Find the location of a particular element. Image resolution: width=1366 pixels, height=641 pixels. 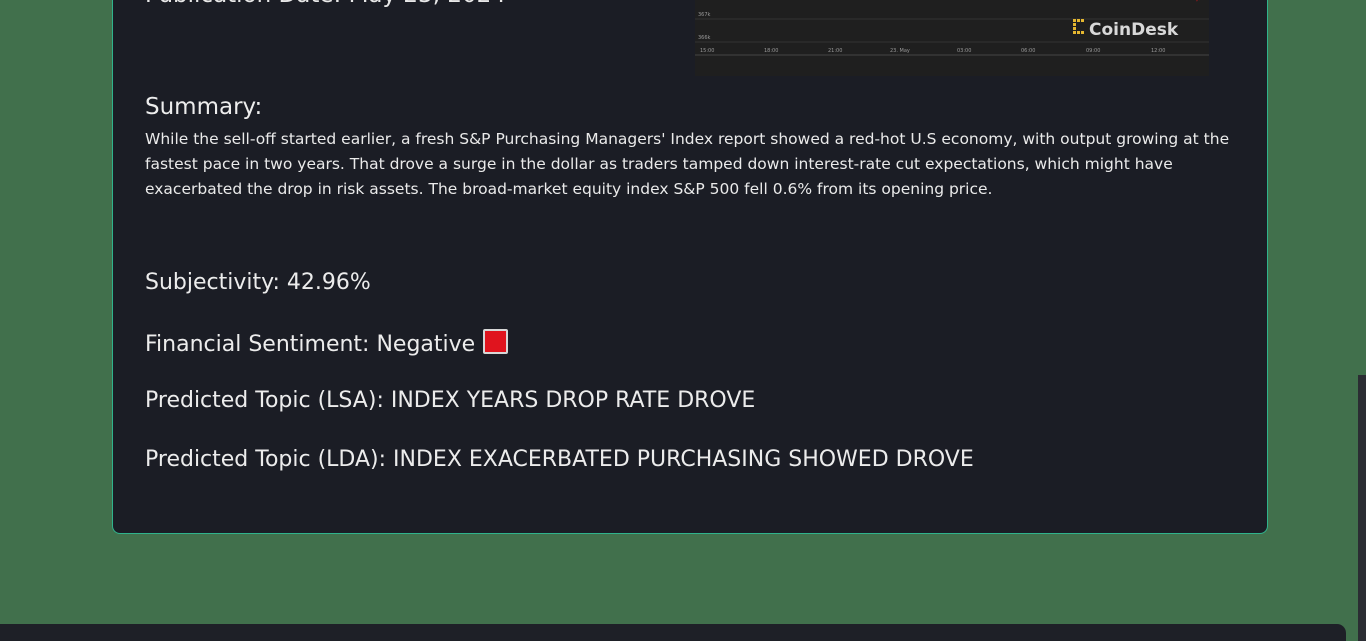

chart-x-tick: 23. May is located at coordinates (900, 51).